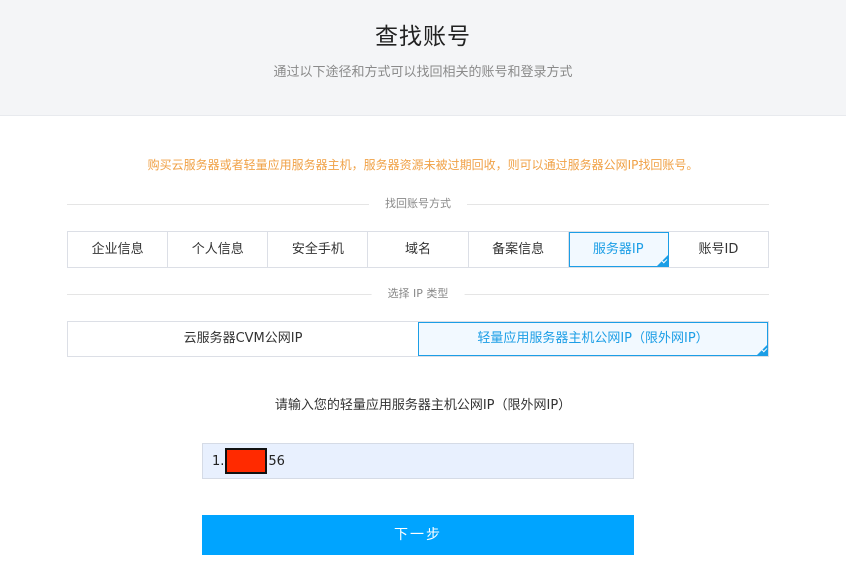 The image size is (846, 585). I want to click on option-lighthouse-public-ip: 轻量应用服务器主机公网IP（限外网IP）, so click(593, 339).